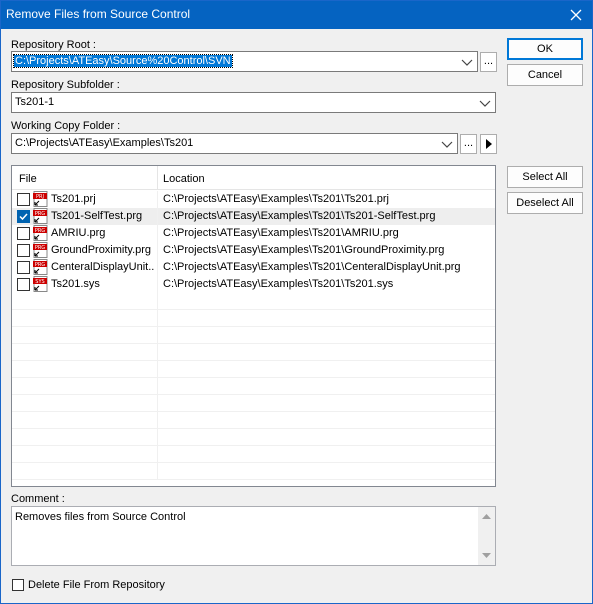  I want to click on repository-root-label: Repository Root :, so click(53, 45).